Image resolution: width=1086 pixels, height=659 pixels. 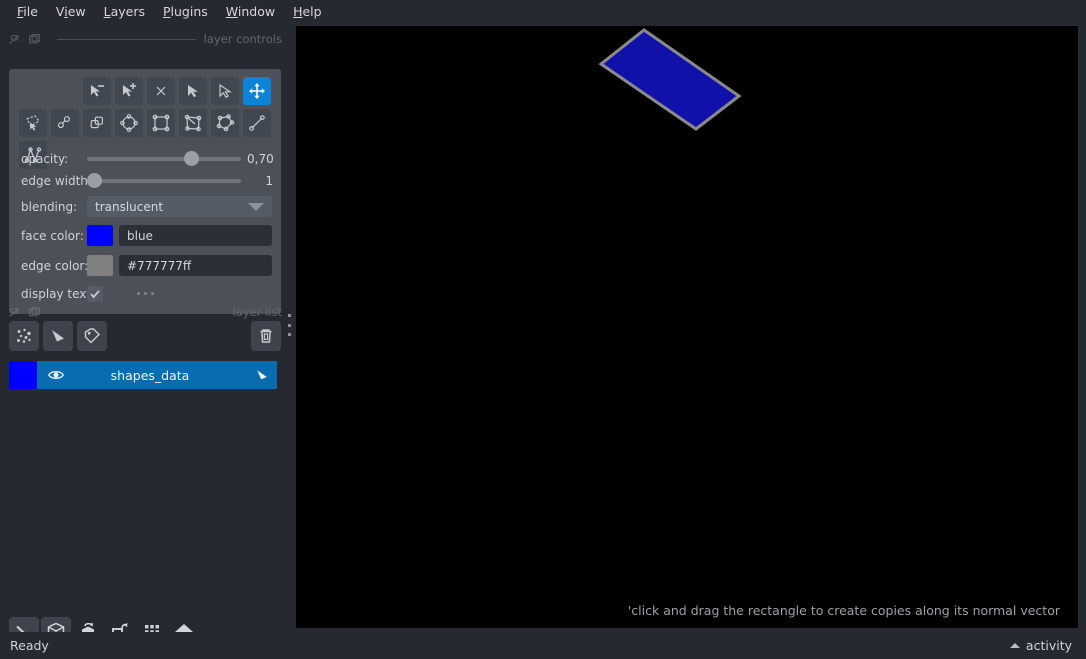 I want to click on line-icon, so click(x=257, y=123).